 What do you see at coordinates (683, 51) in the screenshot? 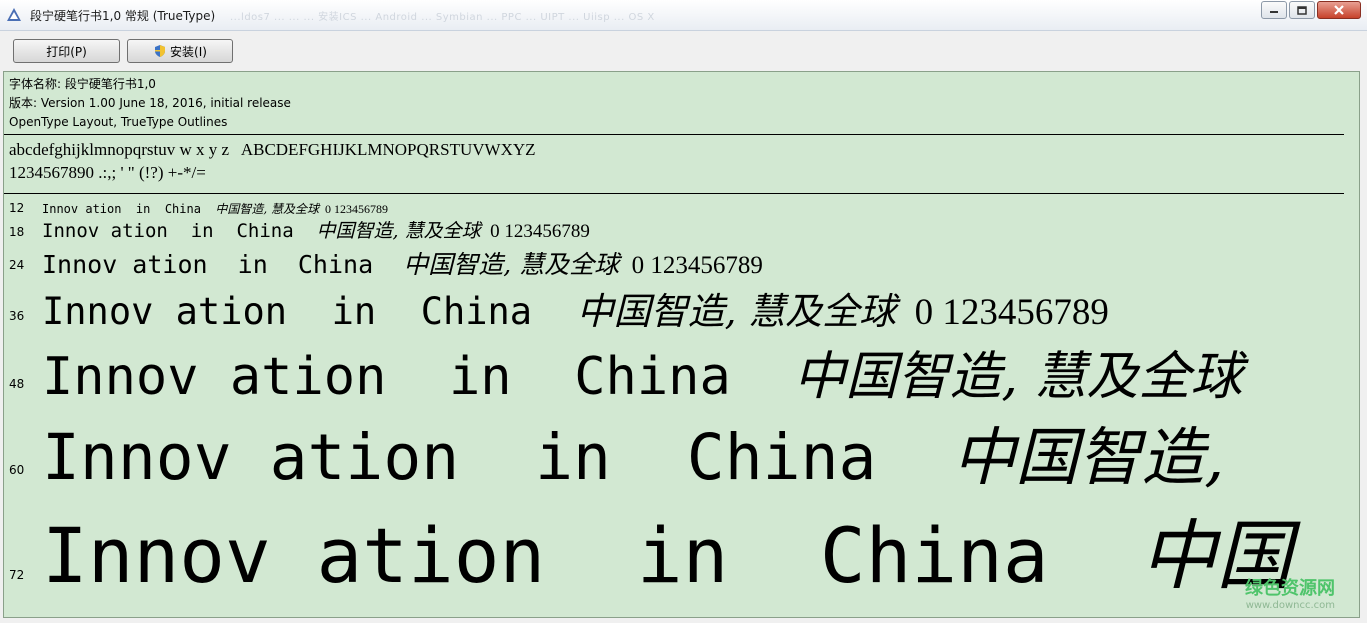
I see `toolbar: 打印(P) 安装(I)` at bounding box center [683, 51].